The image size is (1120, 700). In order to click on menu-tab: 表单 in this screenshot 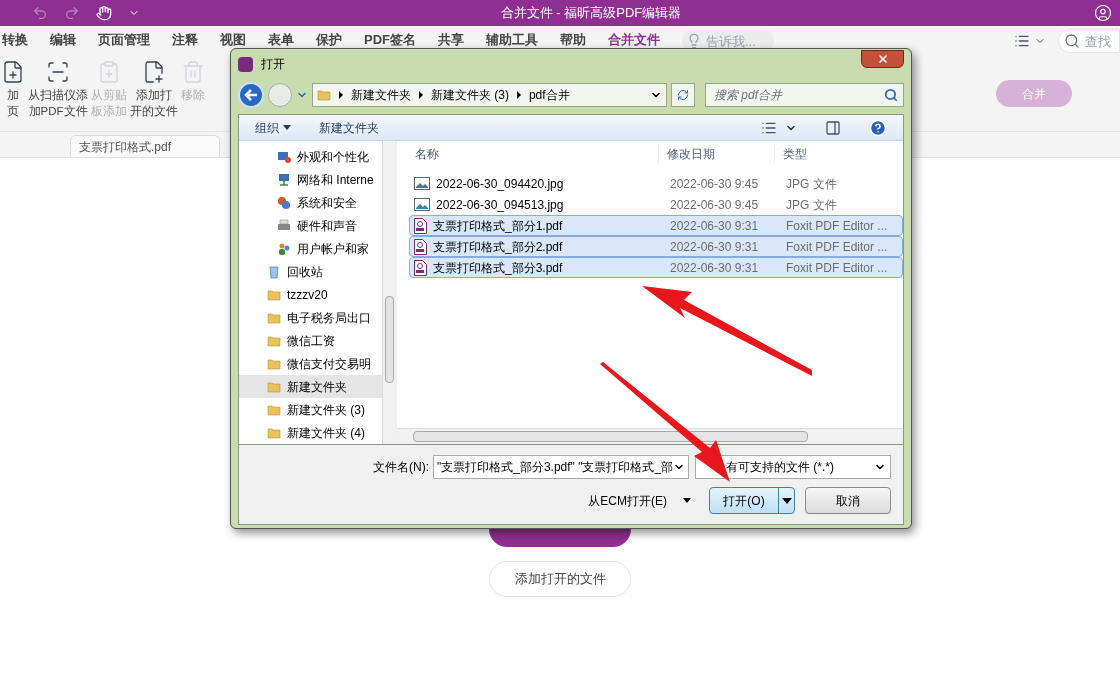, I will do `click(281, 41)`.